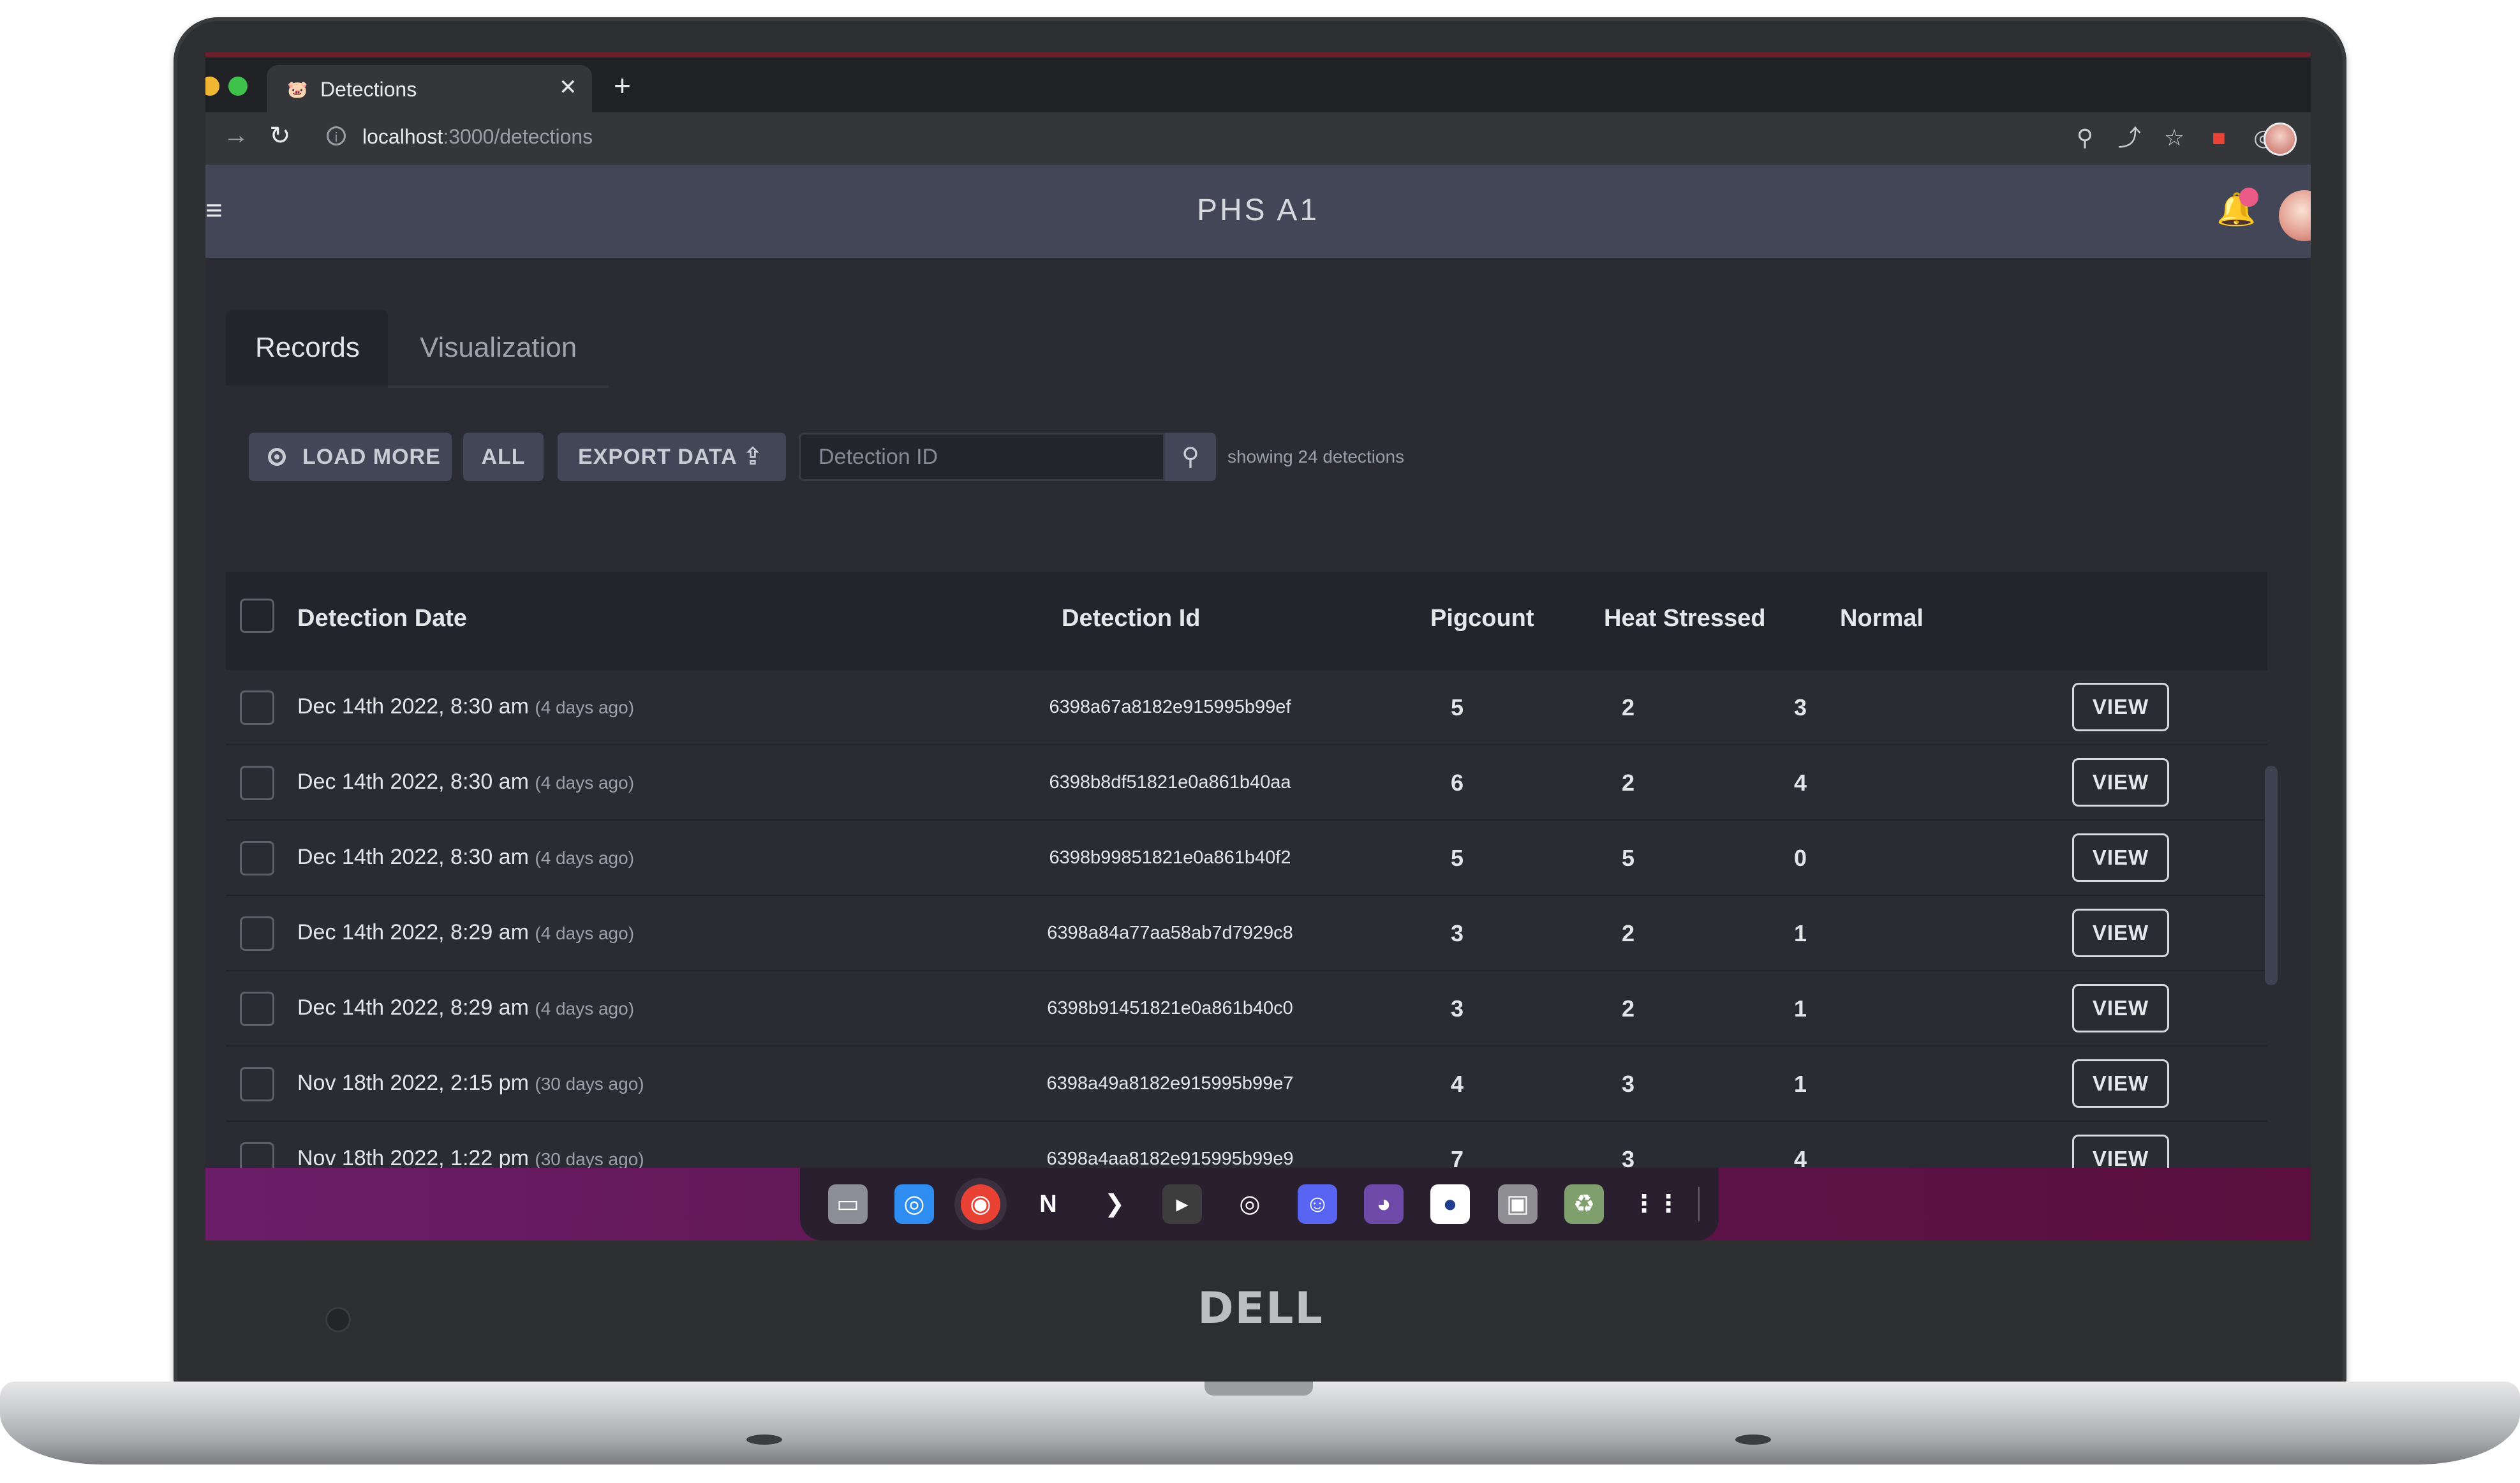 This screenshot has width=2520, height=1483. What do you see at coordinates (477, 137) in the screenshot?
I see `url-bar: localhost:3000/detections` at bounding box center [477, 137].